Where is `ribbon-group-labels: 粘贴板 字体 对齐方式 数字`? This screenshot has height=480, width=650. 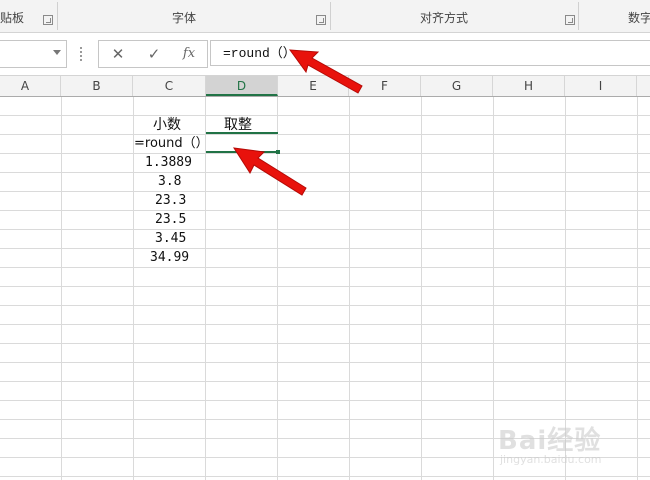 ribbon-group-labels: 粘贴板 字体 对齐方式 数字 is located at coordinates (325, 16).